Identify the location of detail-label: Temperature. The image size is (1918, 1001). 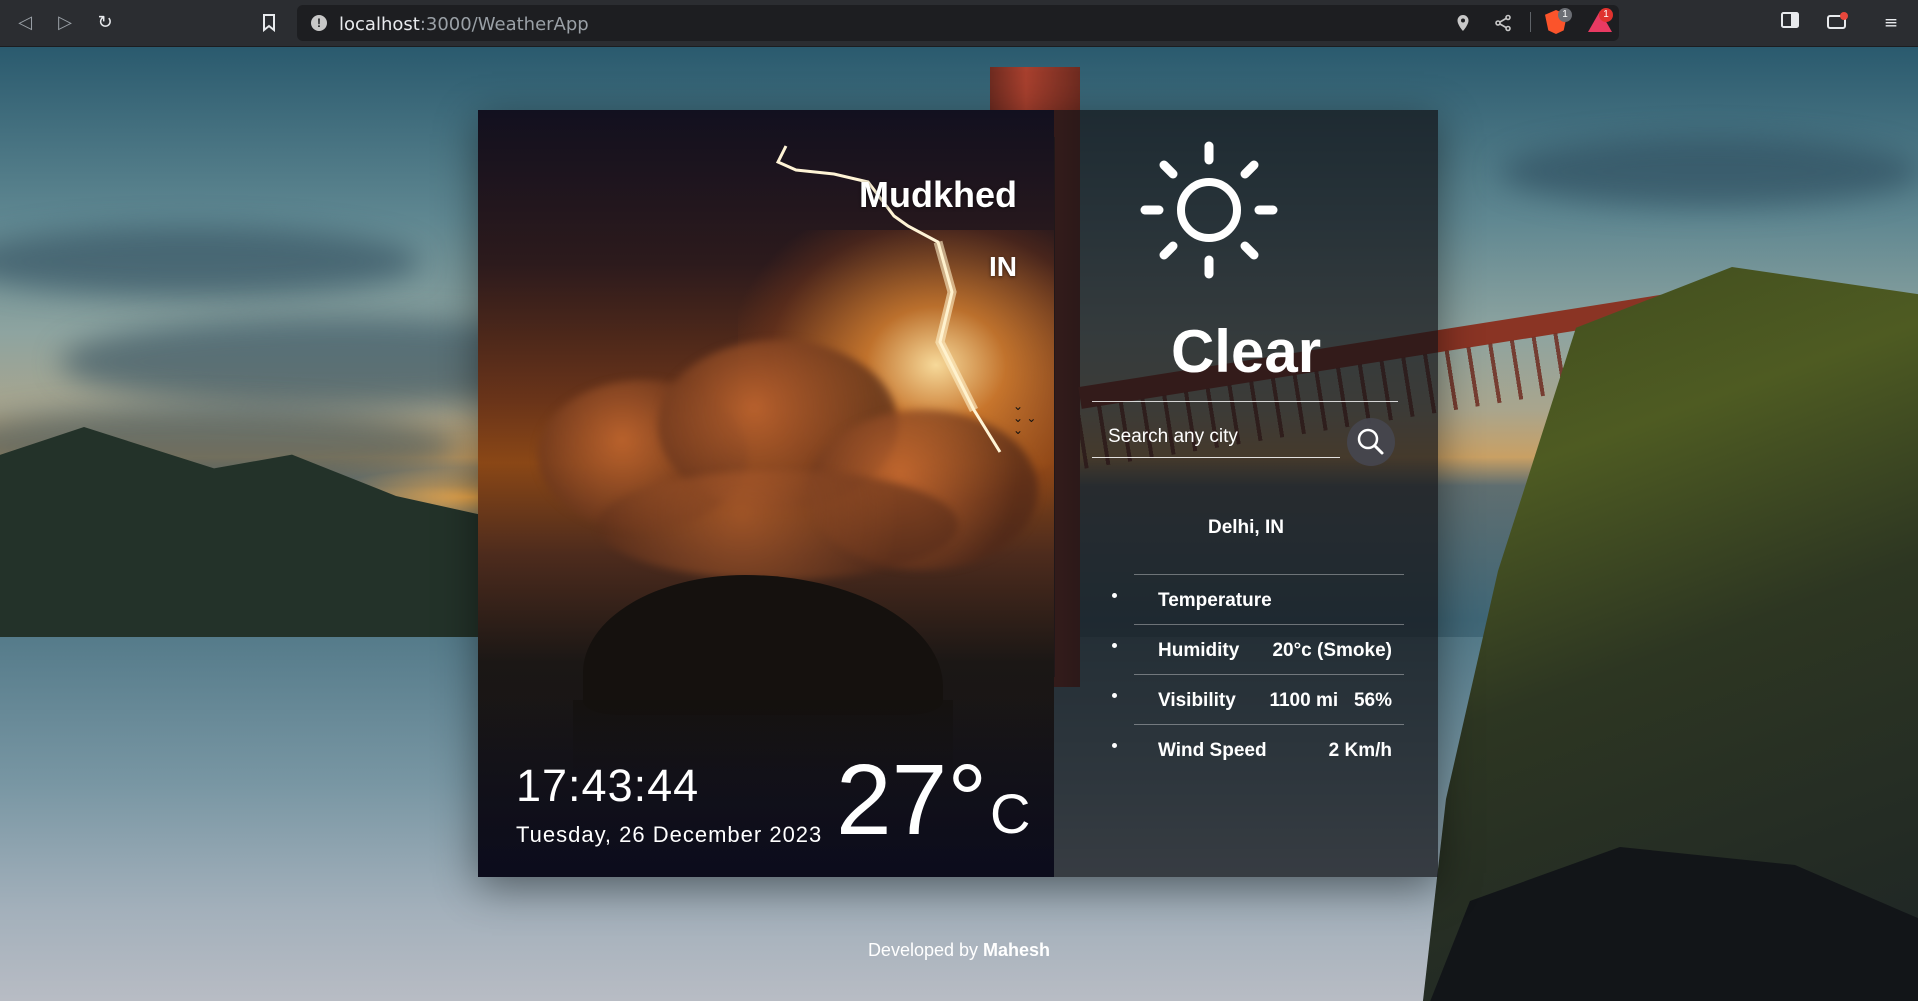
(1215, 600).